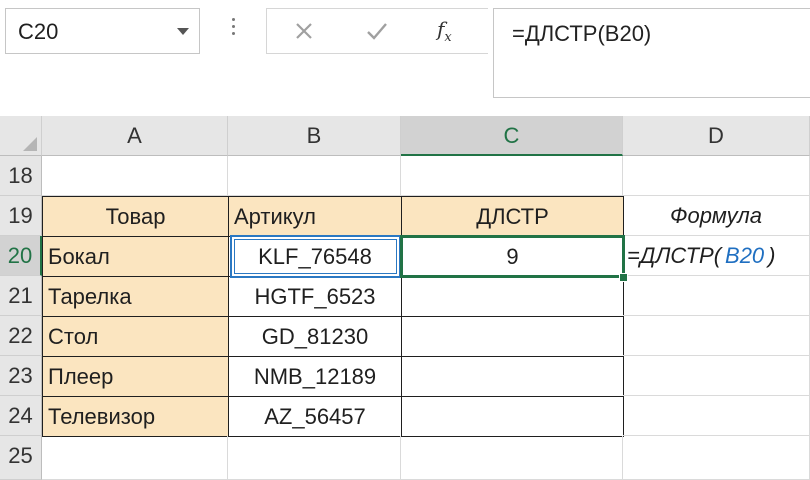 The width and height of the screenshot is (810, 480). What do you see at coordinates (512, 376) in the screenshot?
I see `cell-c23` at bounding box center [512, 376].